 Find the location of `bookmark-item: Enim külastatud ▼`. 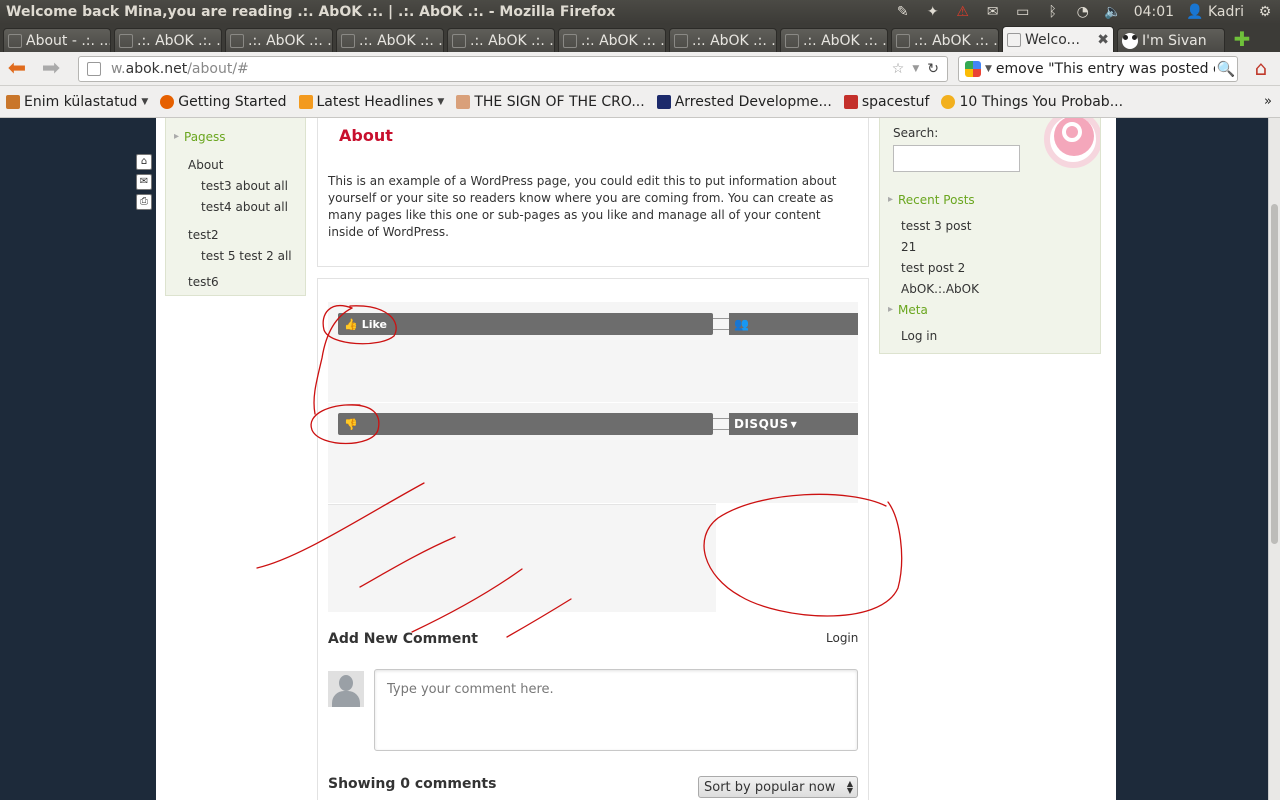

bookmark-item: Enim külastatud ▼ is located at coordinates (77, 102).